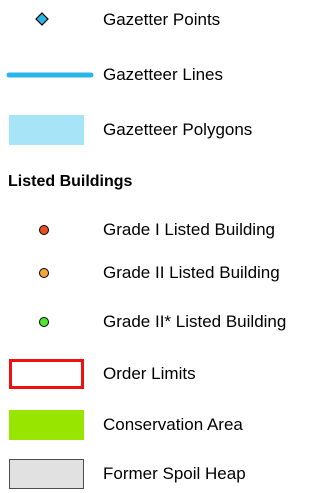 The height and width of the screenshot is (493, 334). I want to click on legend-label-former-spoil-heap: Former Spoil Heap, so click(174, 473).